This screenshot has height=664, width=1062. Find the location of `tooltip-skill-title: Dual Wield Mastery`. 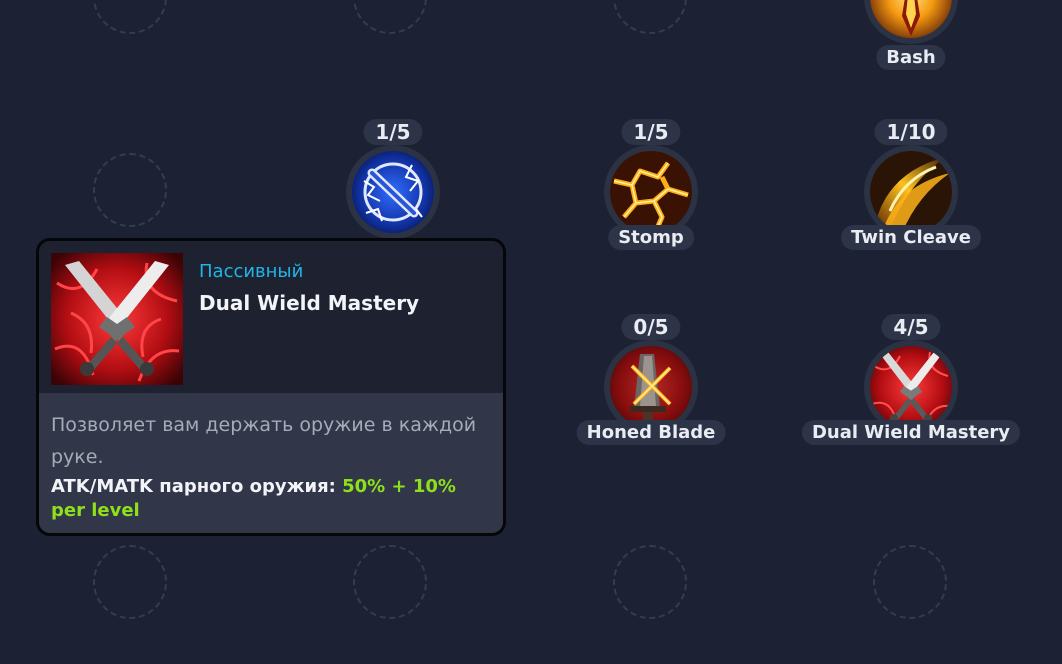

tooltip-skill-title: Dual Wield Mastery is located at coordinates (309, 303).